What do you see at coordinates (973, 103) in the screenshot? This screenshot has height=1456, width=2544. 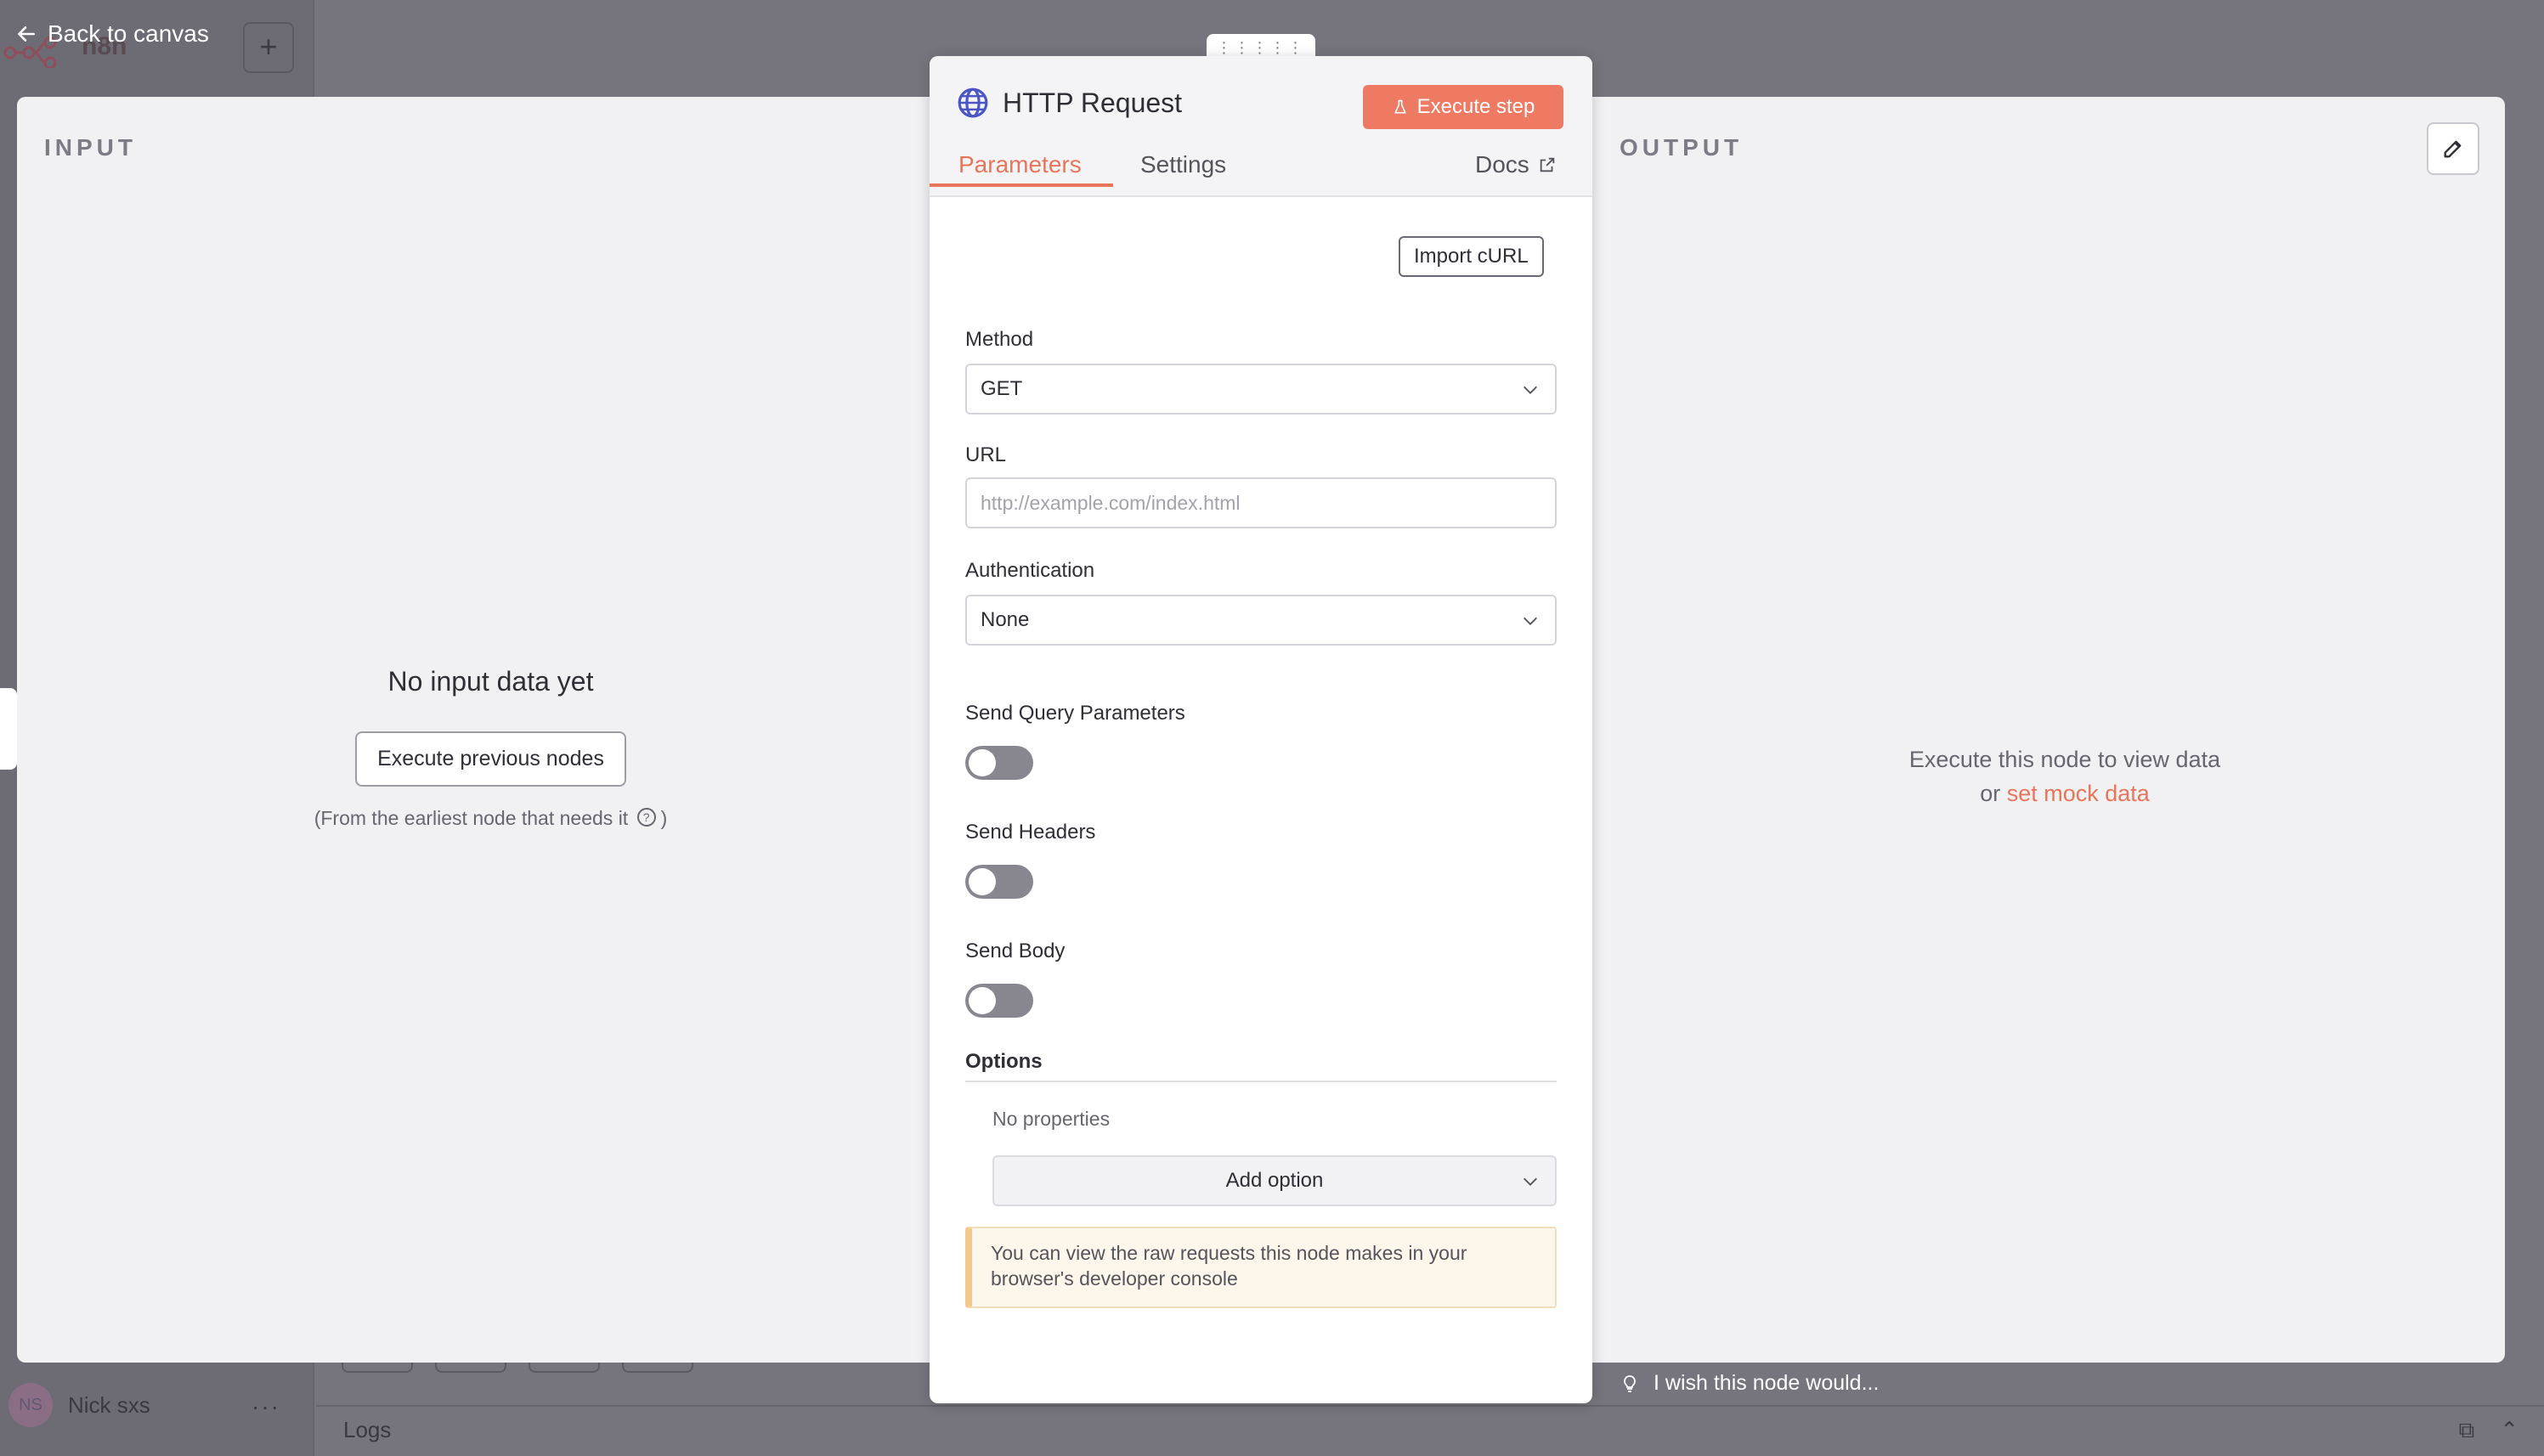 I see `globe-icon` at bounding box center [973, 103].